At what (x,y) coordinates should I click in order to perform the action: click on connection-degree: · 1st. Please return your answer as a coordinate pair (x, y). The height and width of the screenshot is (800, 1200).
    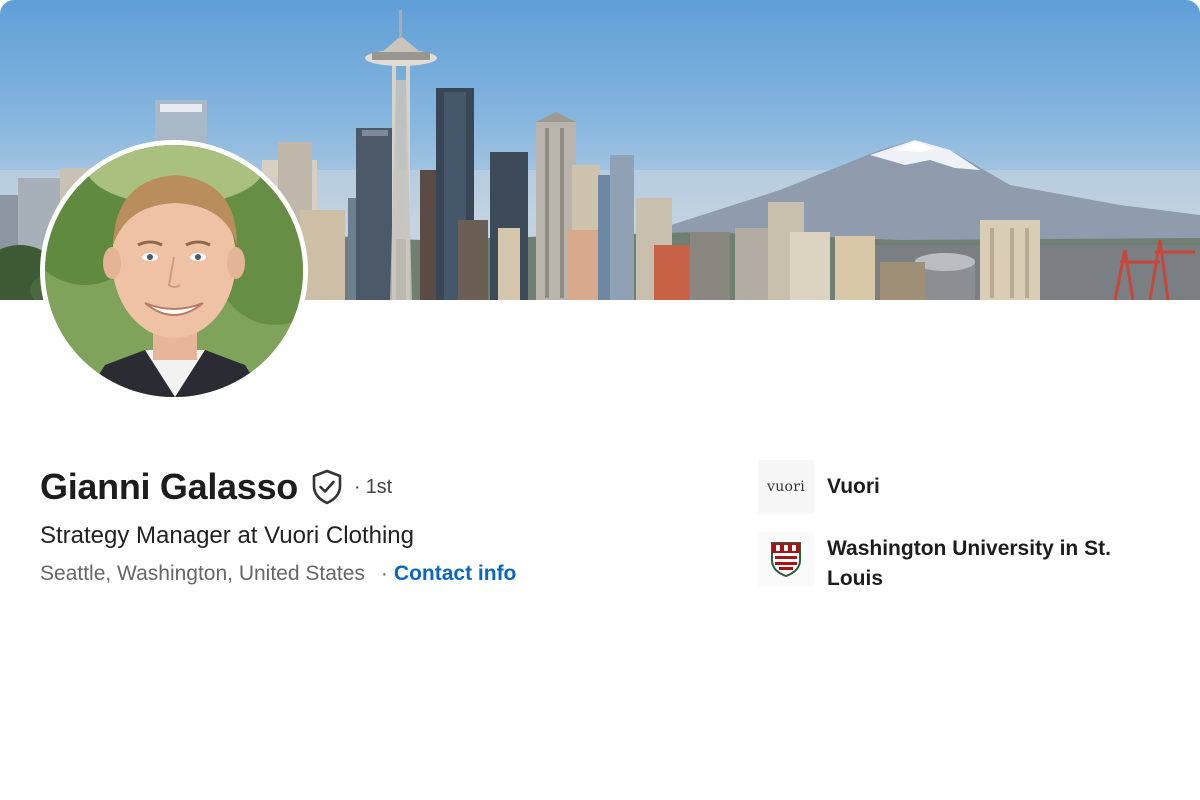
    Looking at the image, I should click on (373, 487).